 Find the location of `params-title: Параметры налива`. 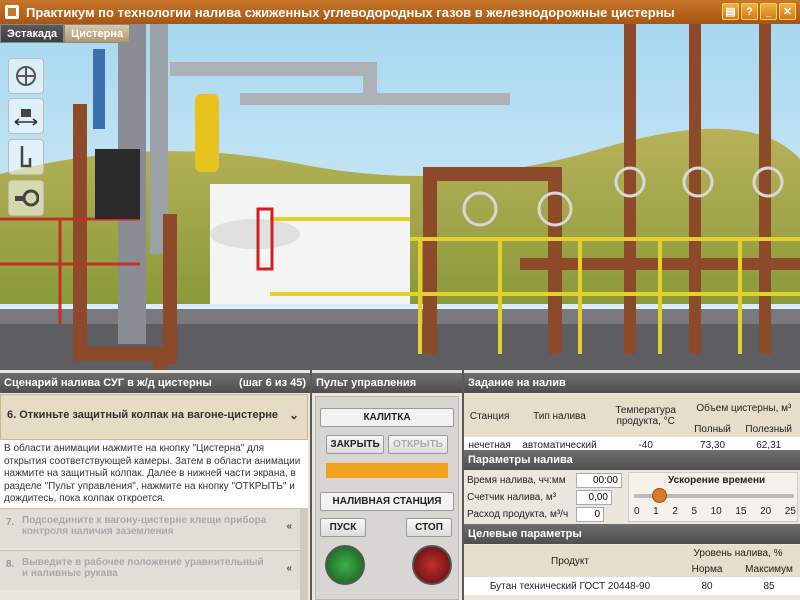

params-title: Параметры налива is located at coordinates (632, 460).